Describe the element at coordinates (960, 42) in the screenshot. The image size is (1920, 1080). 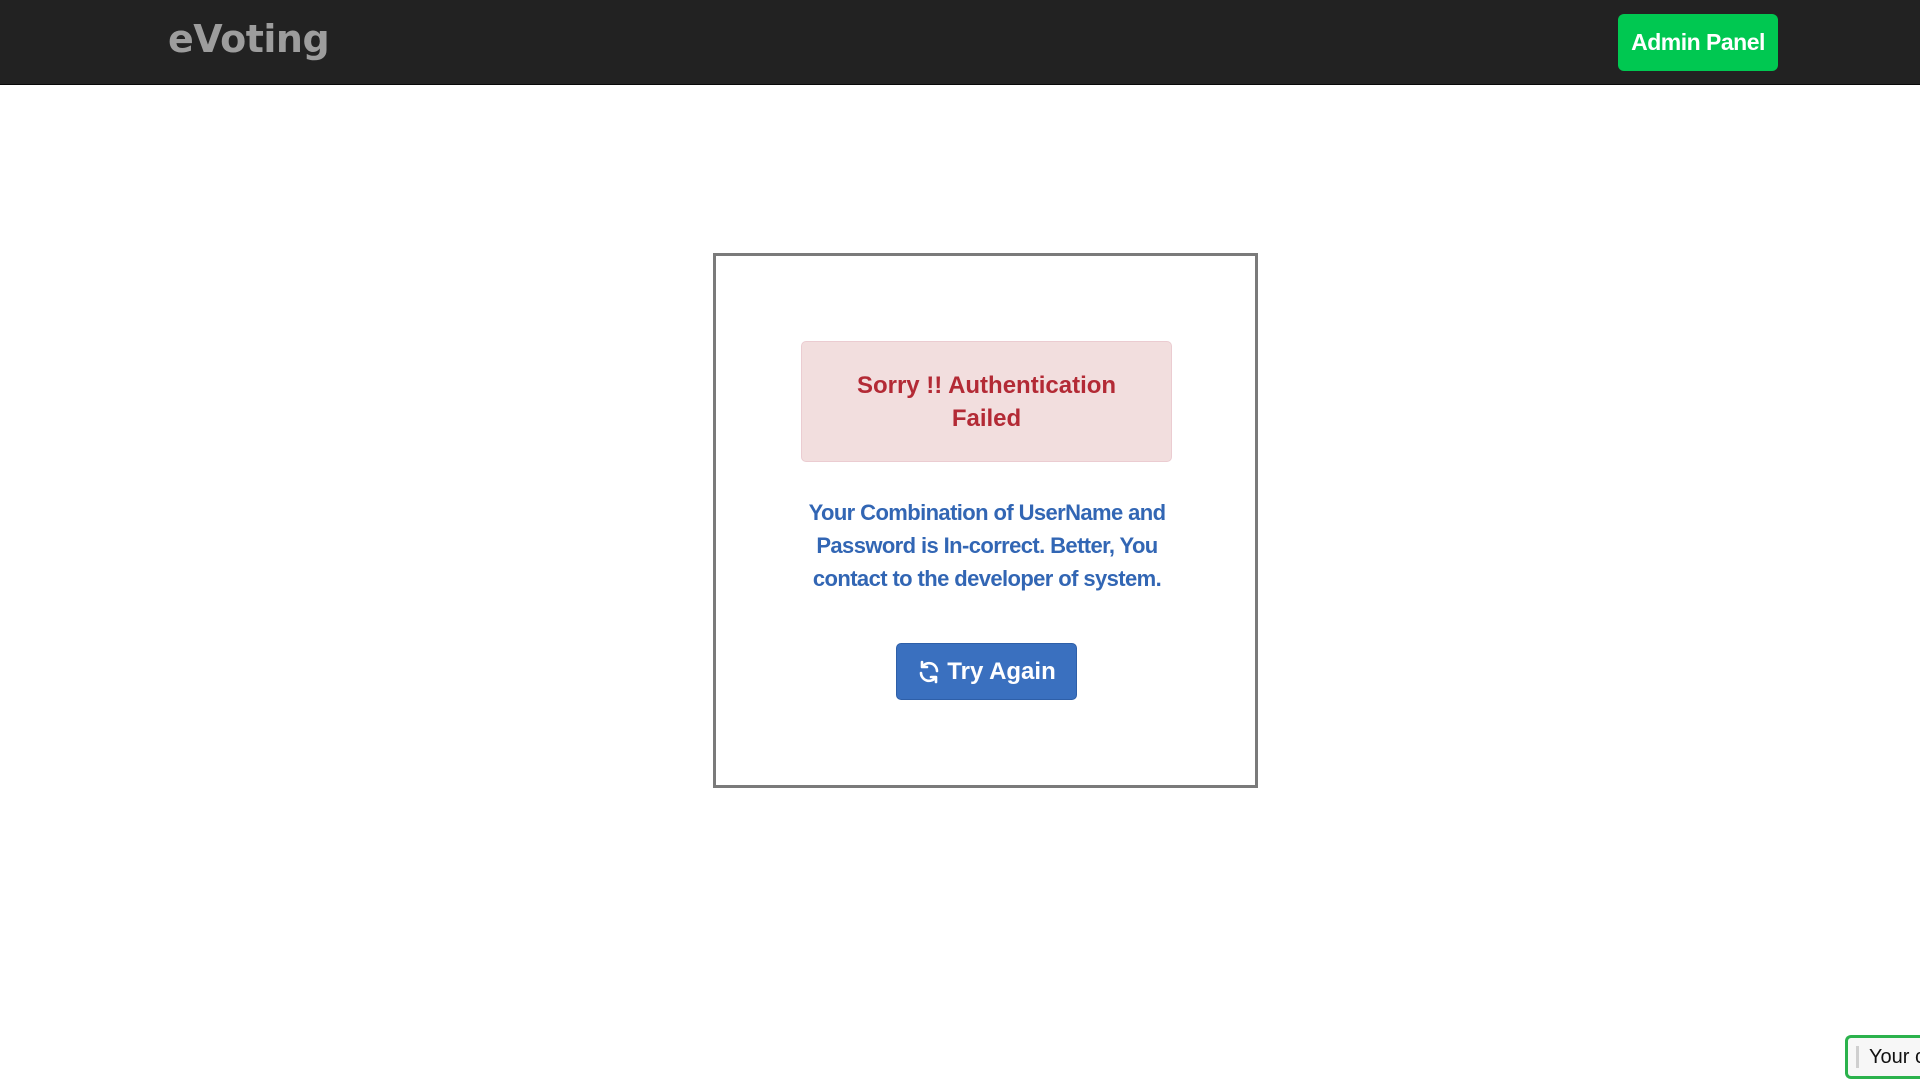
I see `top-navbar: eVoting Admin Panel` at that location.